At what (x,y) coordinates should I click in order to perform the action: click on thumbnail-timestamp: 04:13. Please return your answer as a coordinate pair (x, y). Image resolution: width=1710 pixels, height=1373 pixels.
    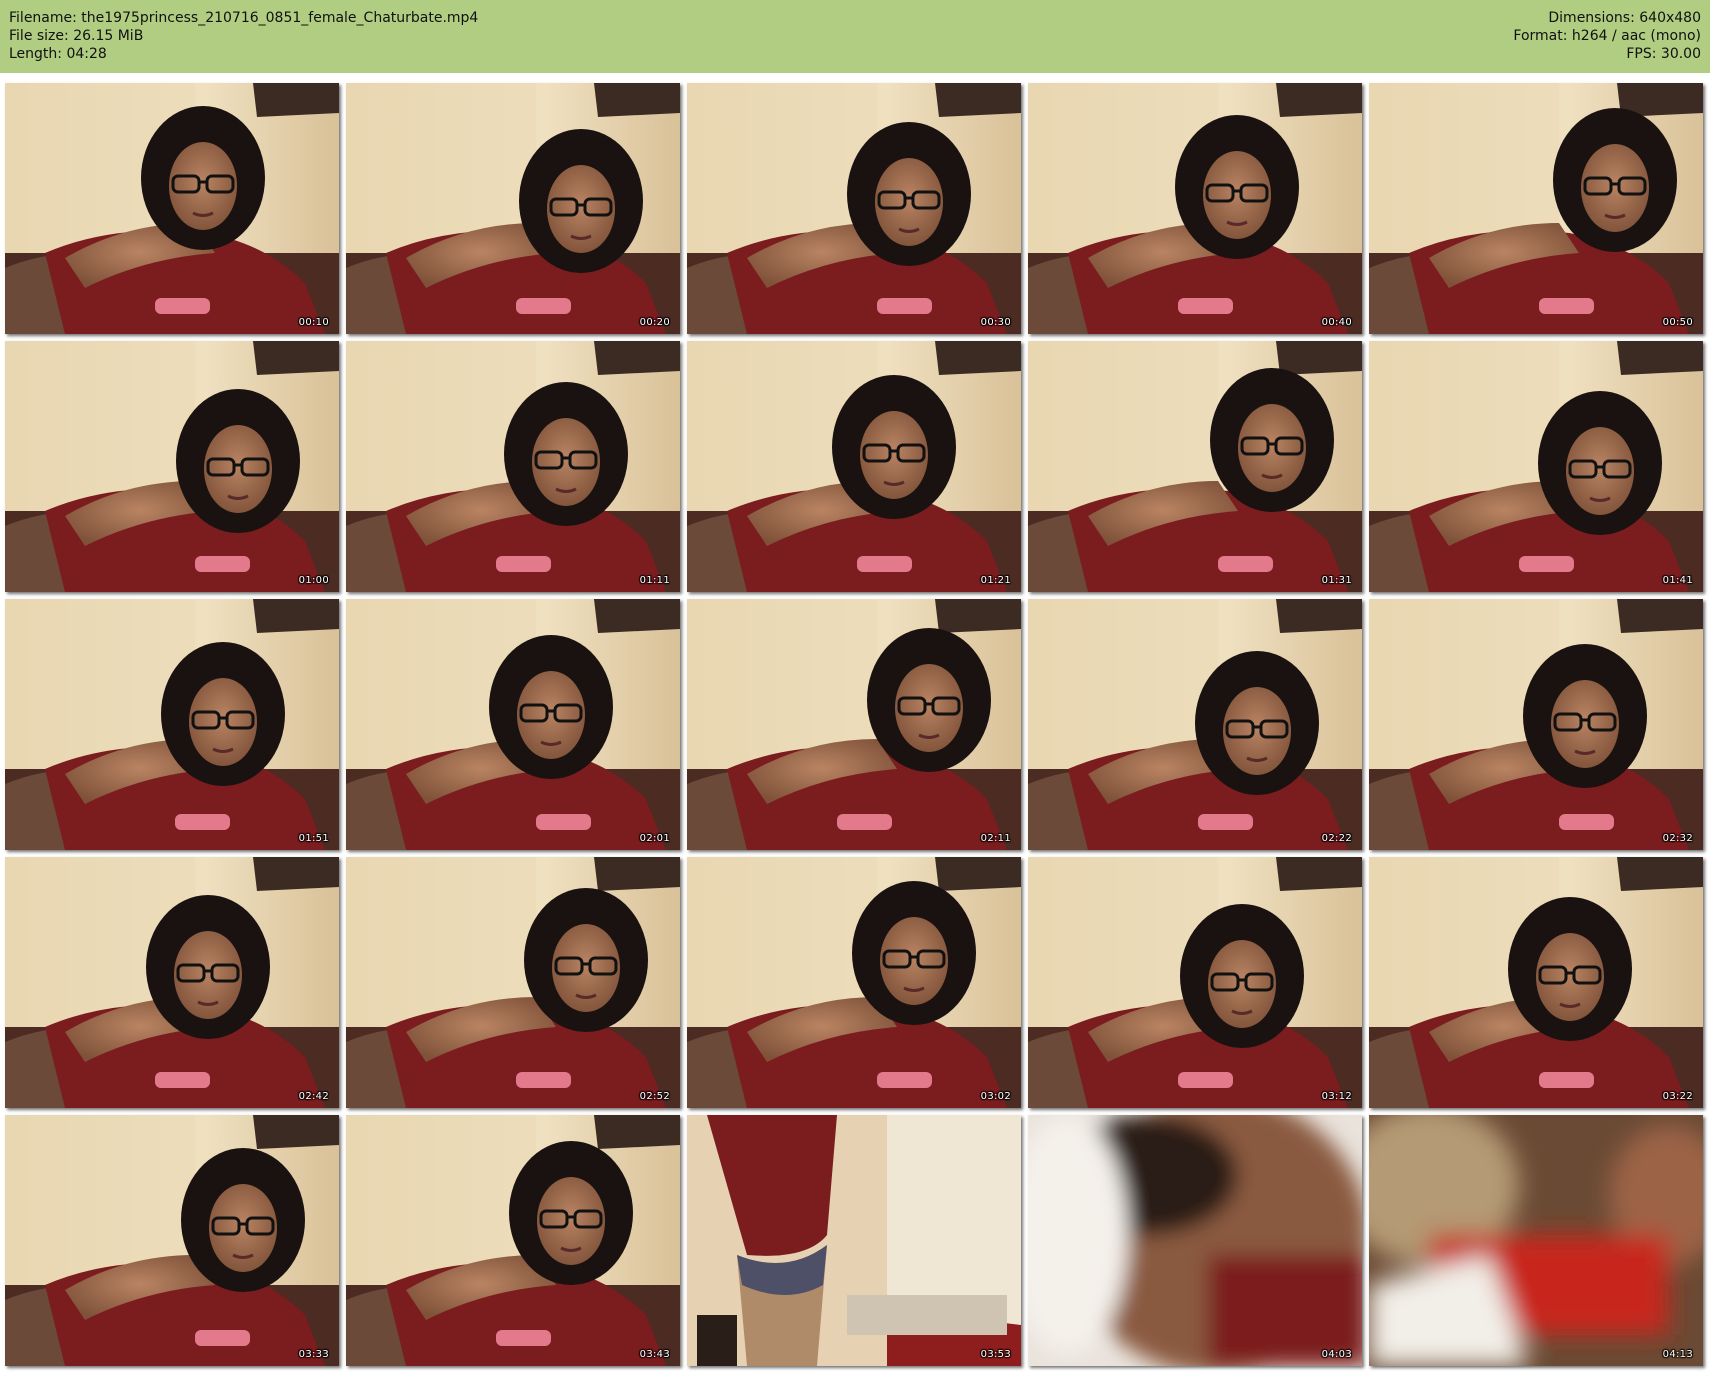
    Looking at the image, I should click on (1677, 1354).